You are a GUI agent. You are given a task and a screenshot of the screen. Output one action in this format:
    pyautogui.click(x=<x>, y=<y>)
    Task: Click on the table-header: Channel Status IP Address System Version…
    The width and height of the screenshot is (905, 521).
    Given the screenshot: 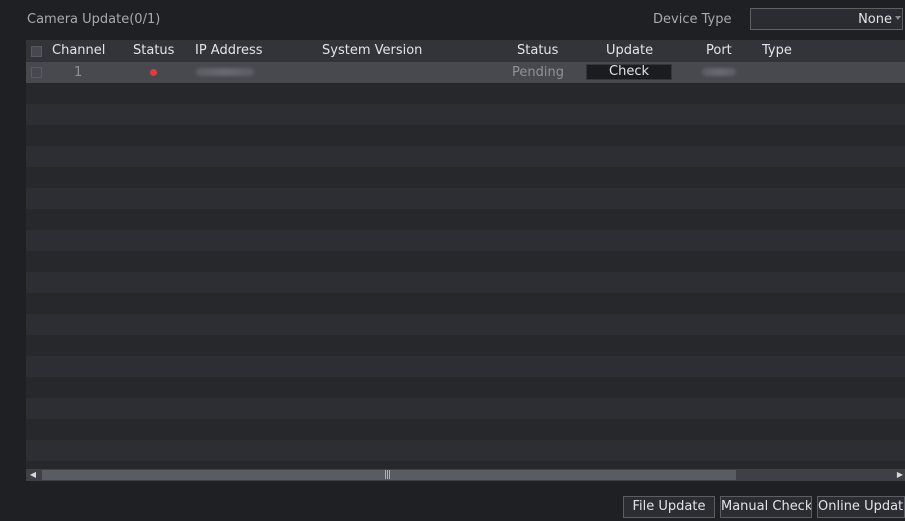 What is the action you would take?
    pyautogui.click(x=465, y=51)
    